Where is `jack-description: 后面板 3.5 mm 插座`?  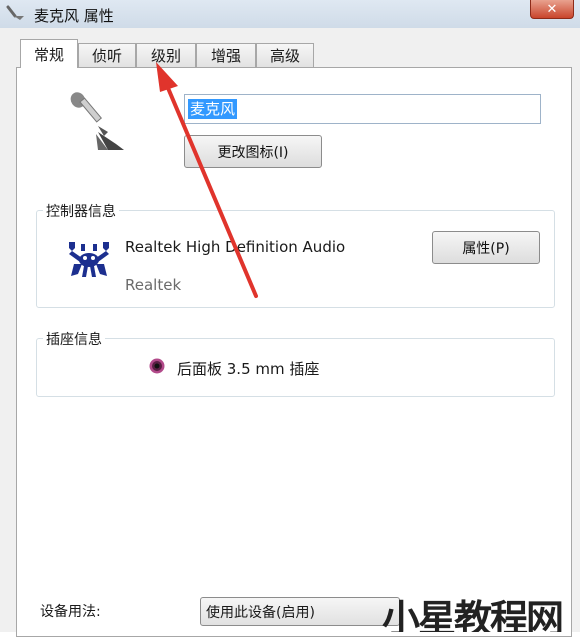 jack-description: 后面板 3.5 mm 插座 is located at coordinates (248, 369).